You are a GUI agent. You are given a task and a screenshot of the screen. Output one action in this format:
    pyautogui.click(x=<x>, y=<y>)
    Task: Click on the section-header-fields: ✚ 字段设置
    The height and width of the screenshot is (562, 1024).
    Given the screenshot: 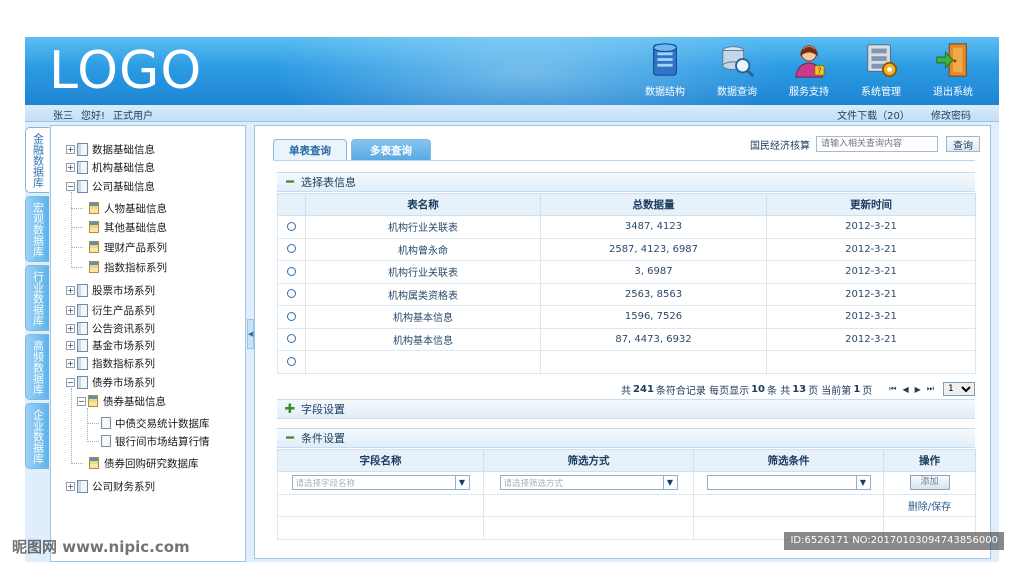 What is the action you would take?
    pyautogui.click(x=626, y=409)
    